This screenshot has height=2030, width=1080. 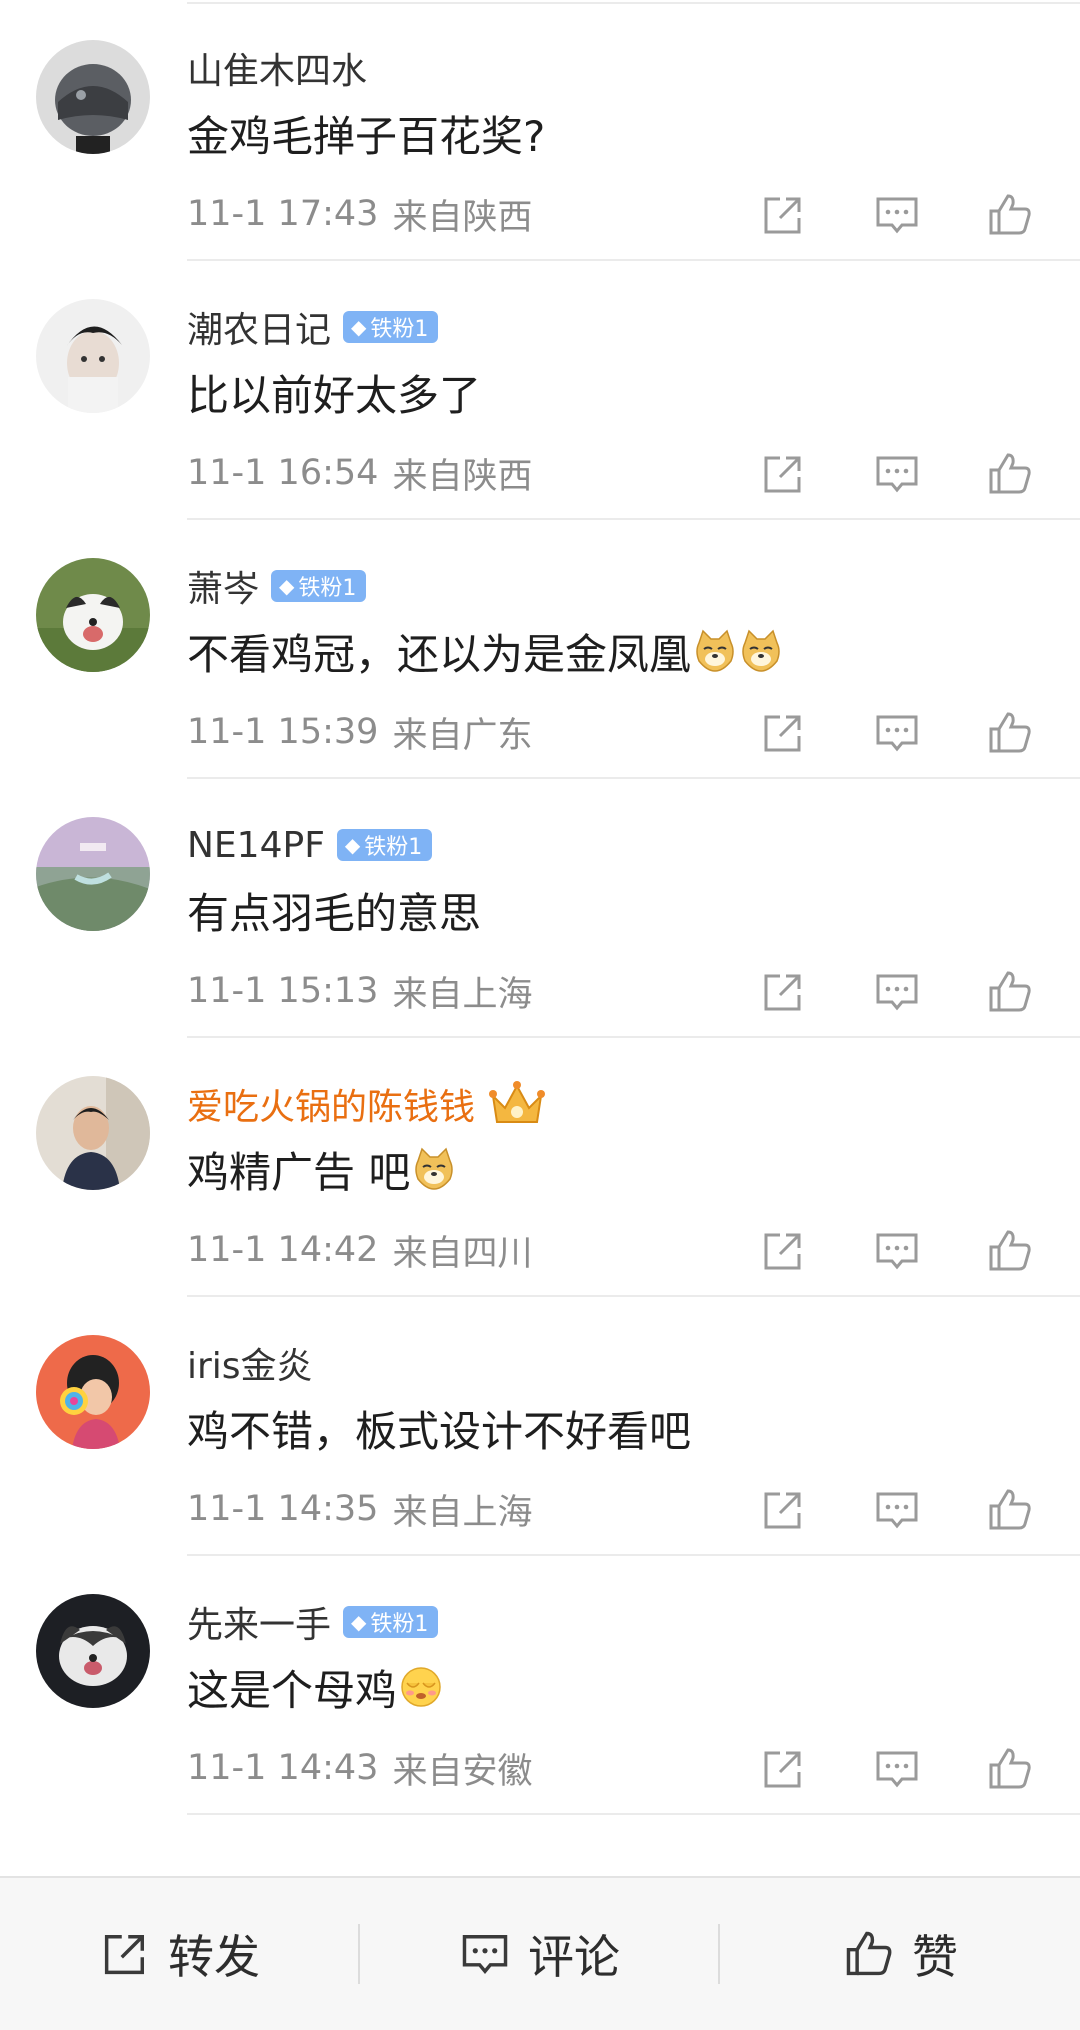 I want to click on like-label: 赞, so click(x=935, y=1957).